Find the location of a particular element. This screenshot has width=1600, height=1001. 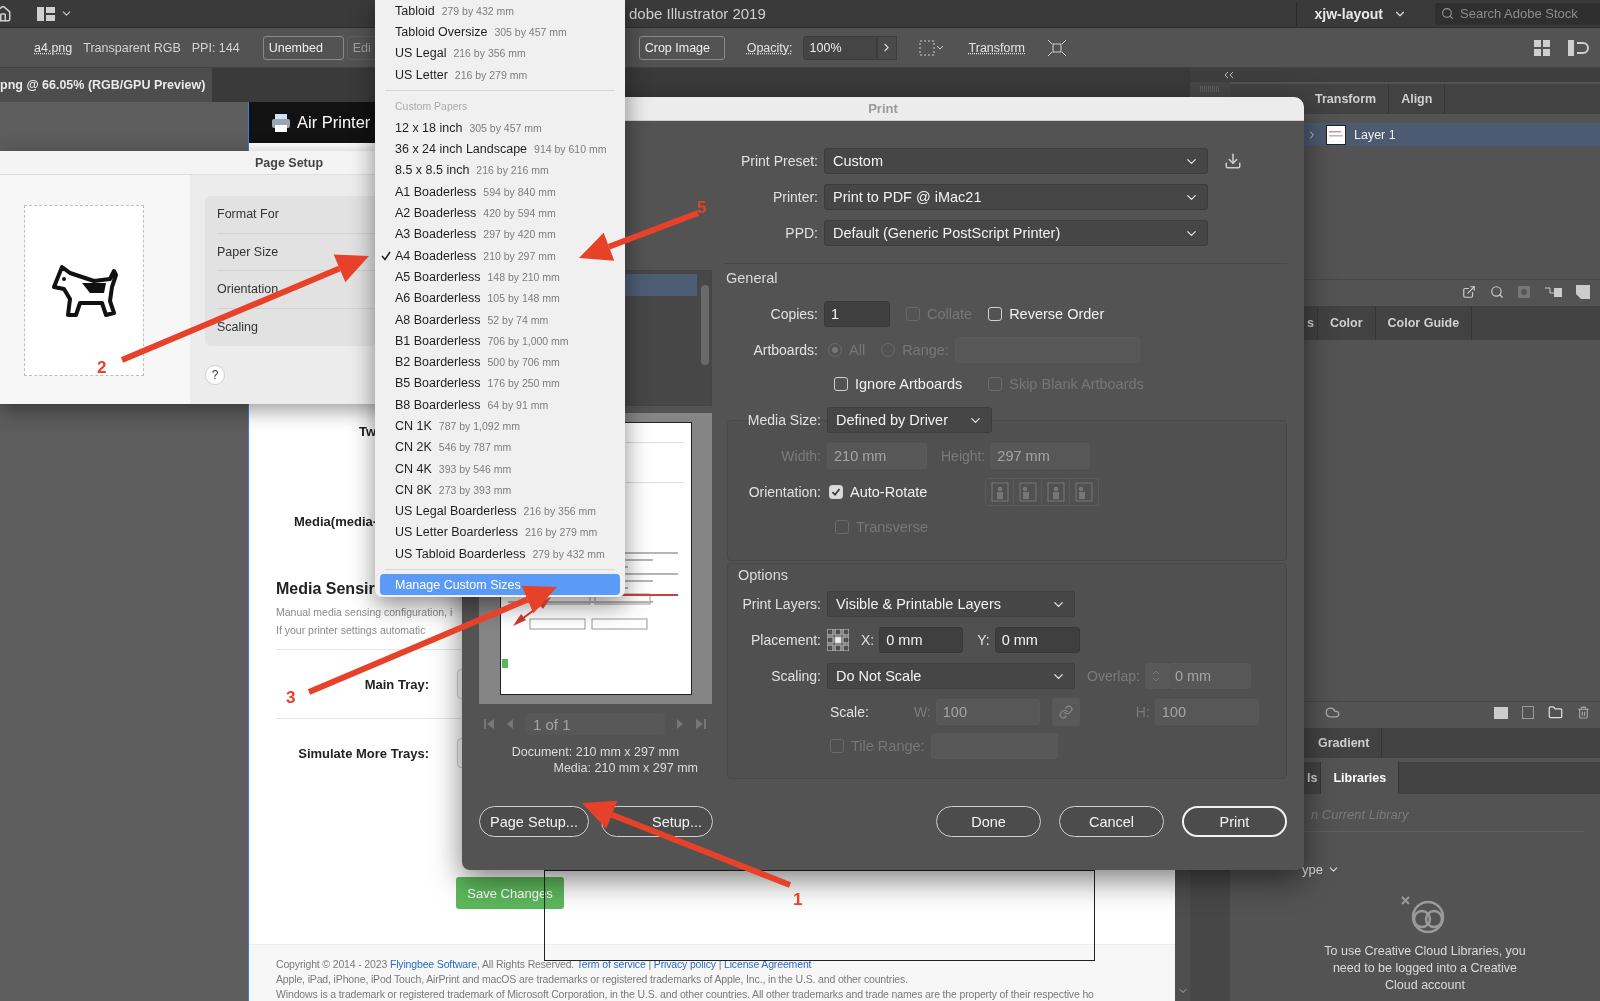

cloud-icon is located at coordinates (1332, 712).